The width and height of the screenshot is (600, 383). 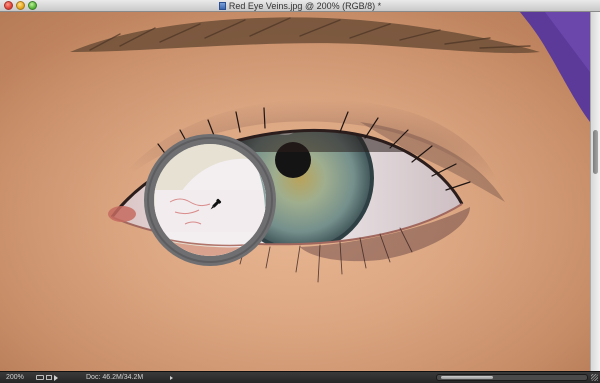 I want to click on status-menu-arrow-icon, so click(x=171, y=378).